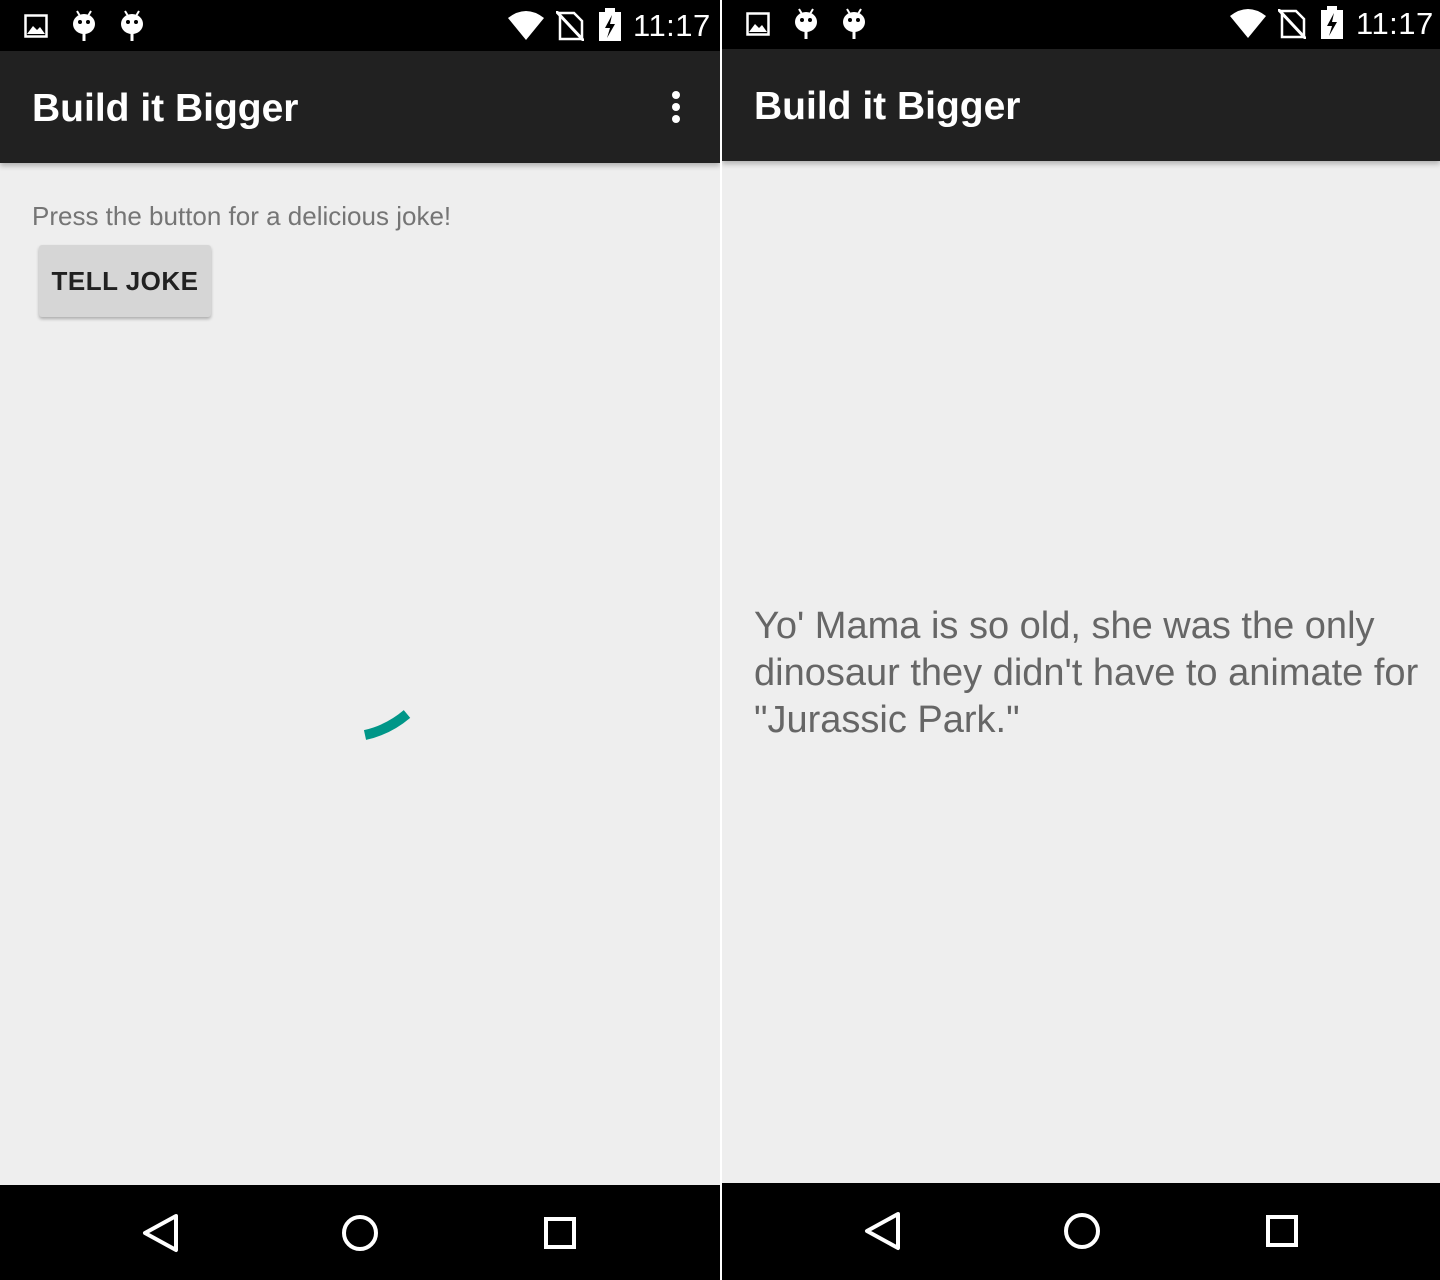 The width and height of the screenshot is (1440, 1280). What do you see at coordinates (125, 281) in the screenshot?
I see `tell-joke-button: TELL JOKE` at bounding box center [125, 281].